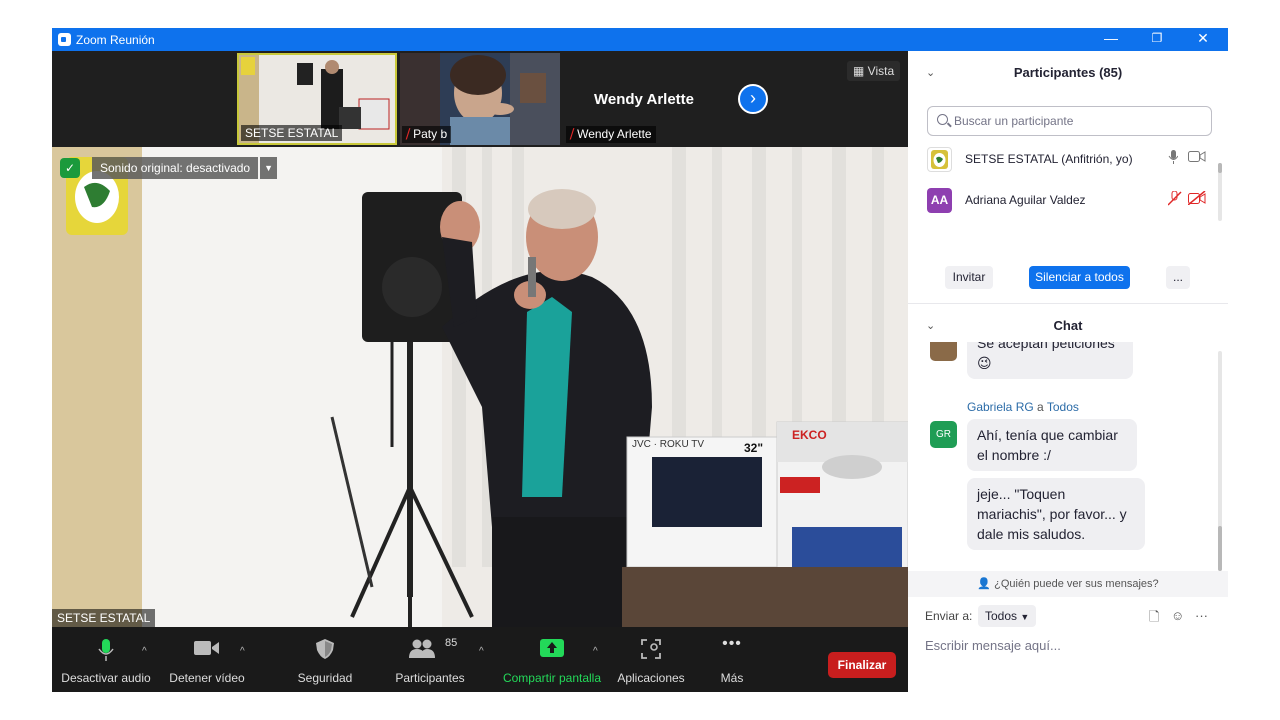 Image resolution: width=1280 pixels, height=720 pixels. What do you see at coordinates (1062, 407) in the screenshot?
I see `chat-recipient: Todos` at bounding box center [1062, 407].